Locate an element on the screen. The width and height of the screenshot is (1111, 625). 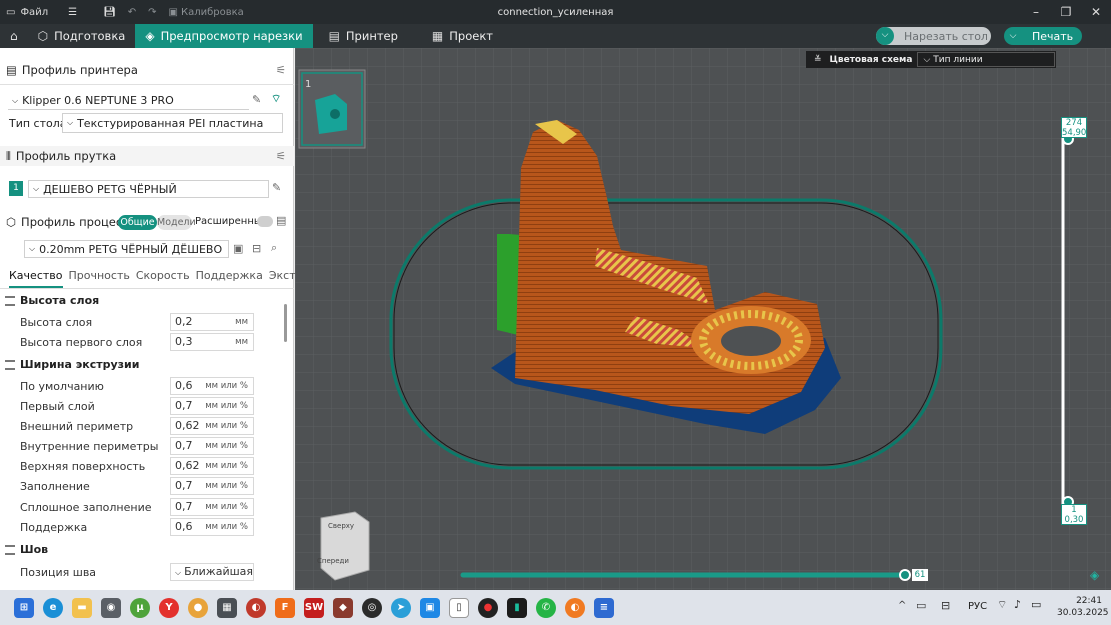
tab-printer: ▤ Принтер is located at coordinates (363, 36).